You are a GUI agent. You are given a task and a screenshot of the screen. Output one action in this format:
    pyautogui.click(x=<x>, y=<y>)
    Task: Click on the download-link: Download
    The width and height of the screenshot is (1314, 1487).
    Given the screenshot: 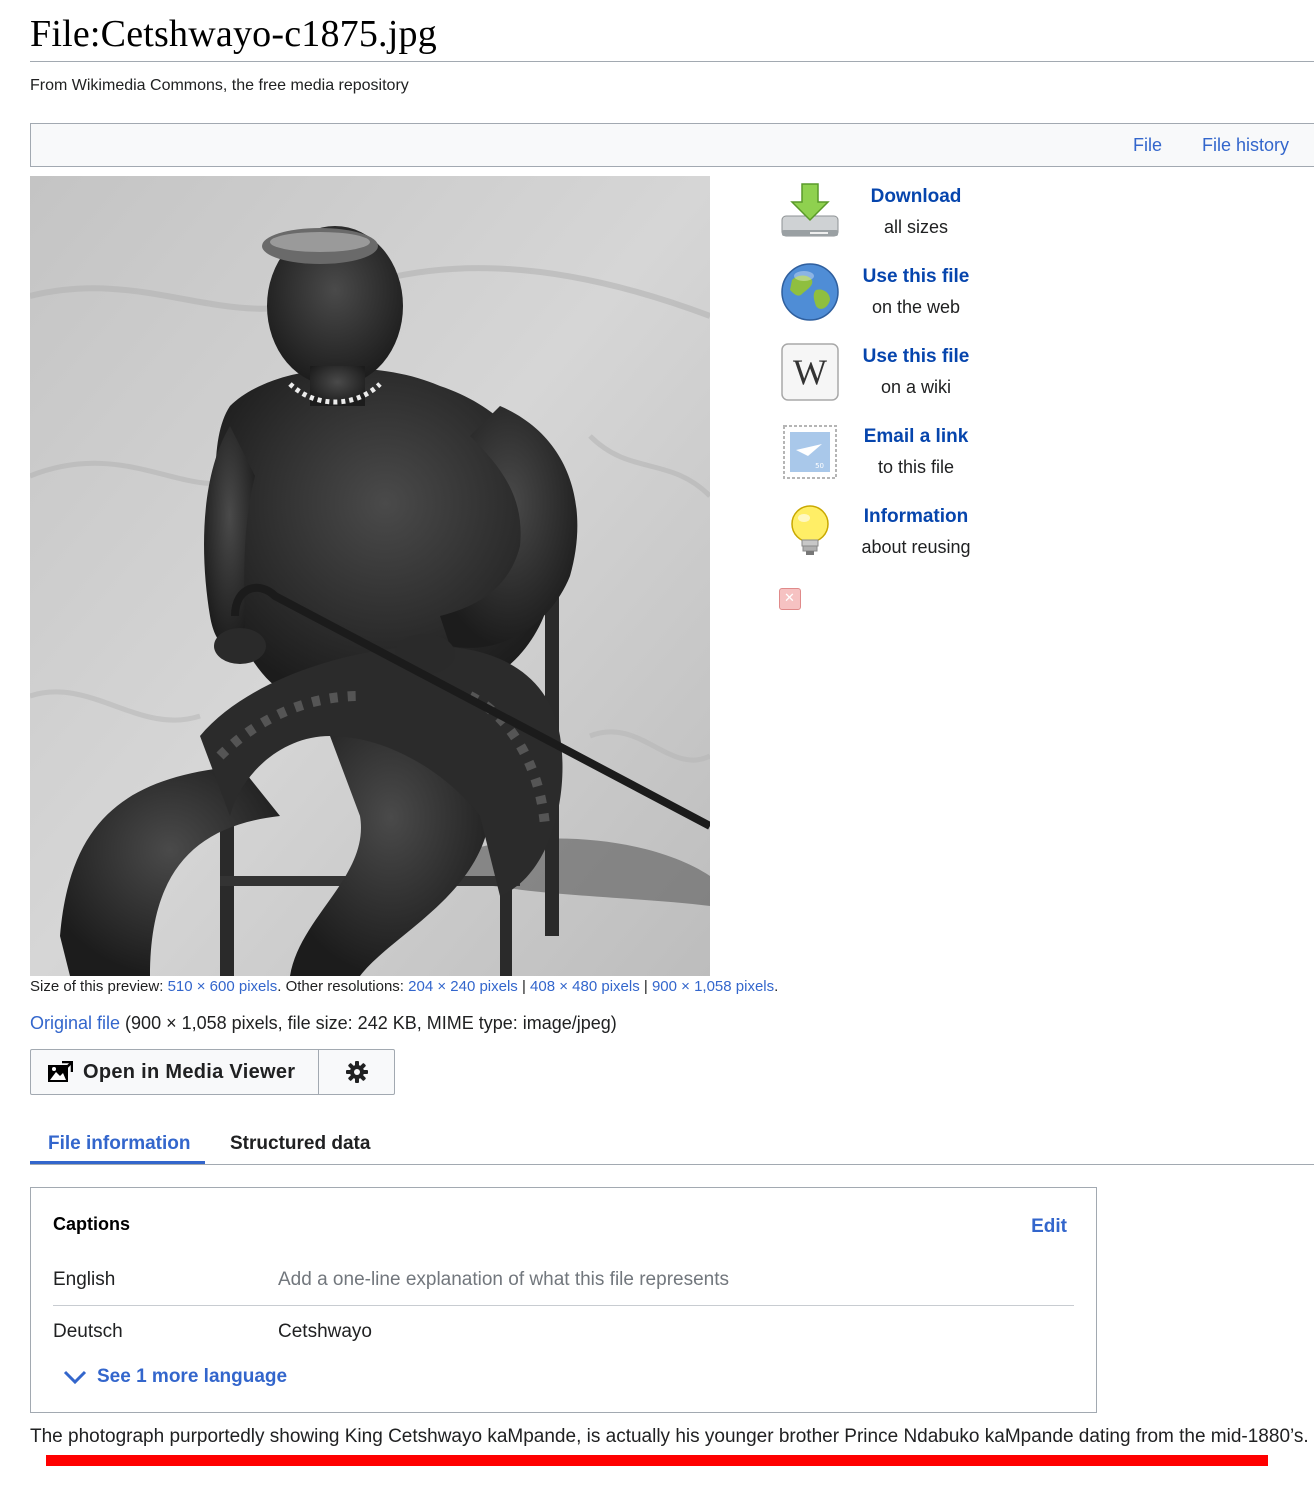 What is the action you would take?
    pyautogui.click(x=916, y=197)
    